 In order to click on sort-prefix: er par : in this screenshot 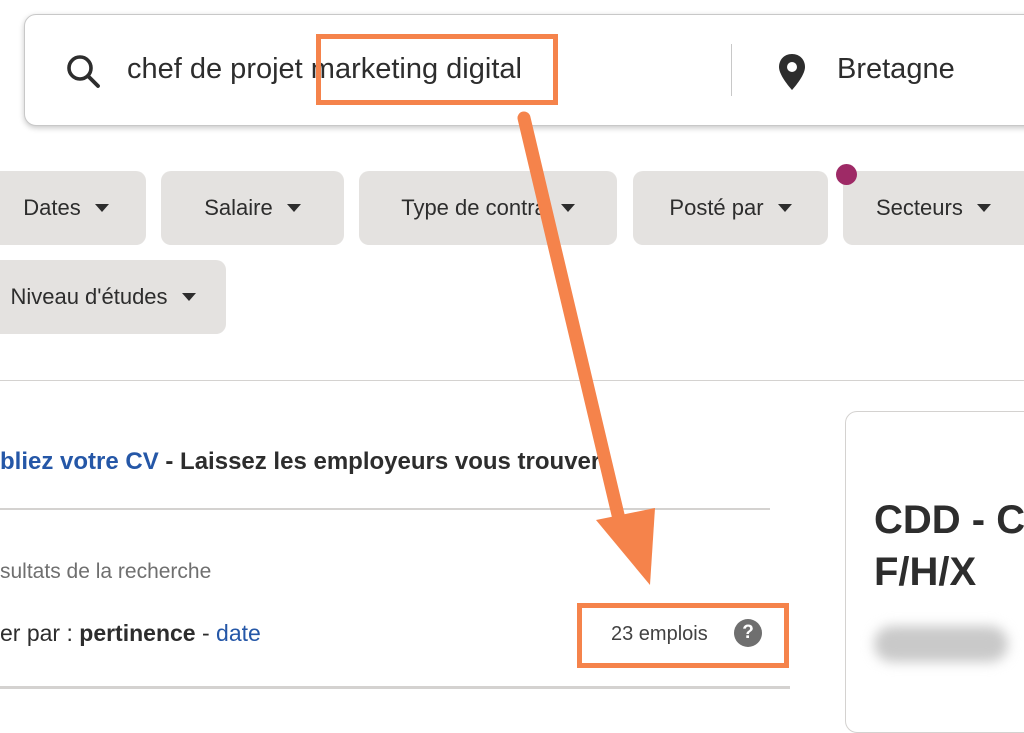, I will do `click(40, 633)`.